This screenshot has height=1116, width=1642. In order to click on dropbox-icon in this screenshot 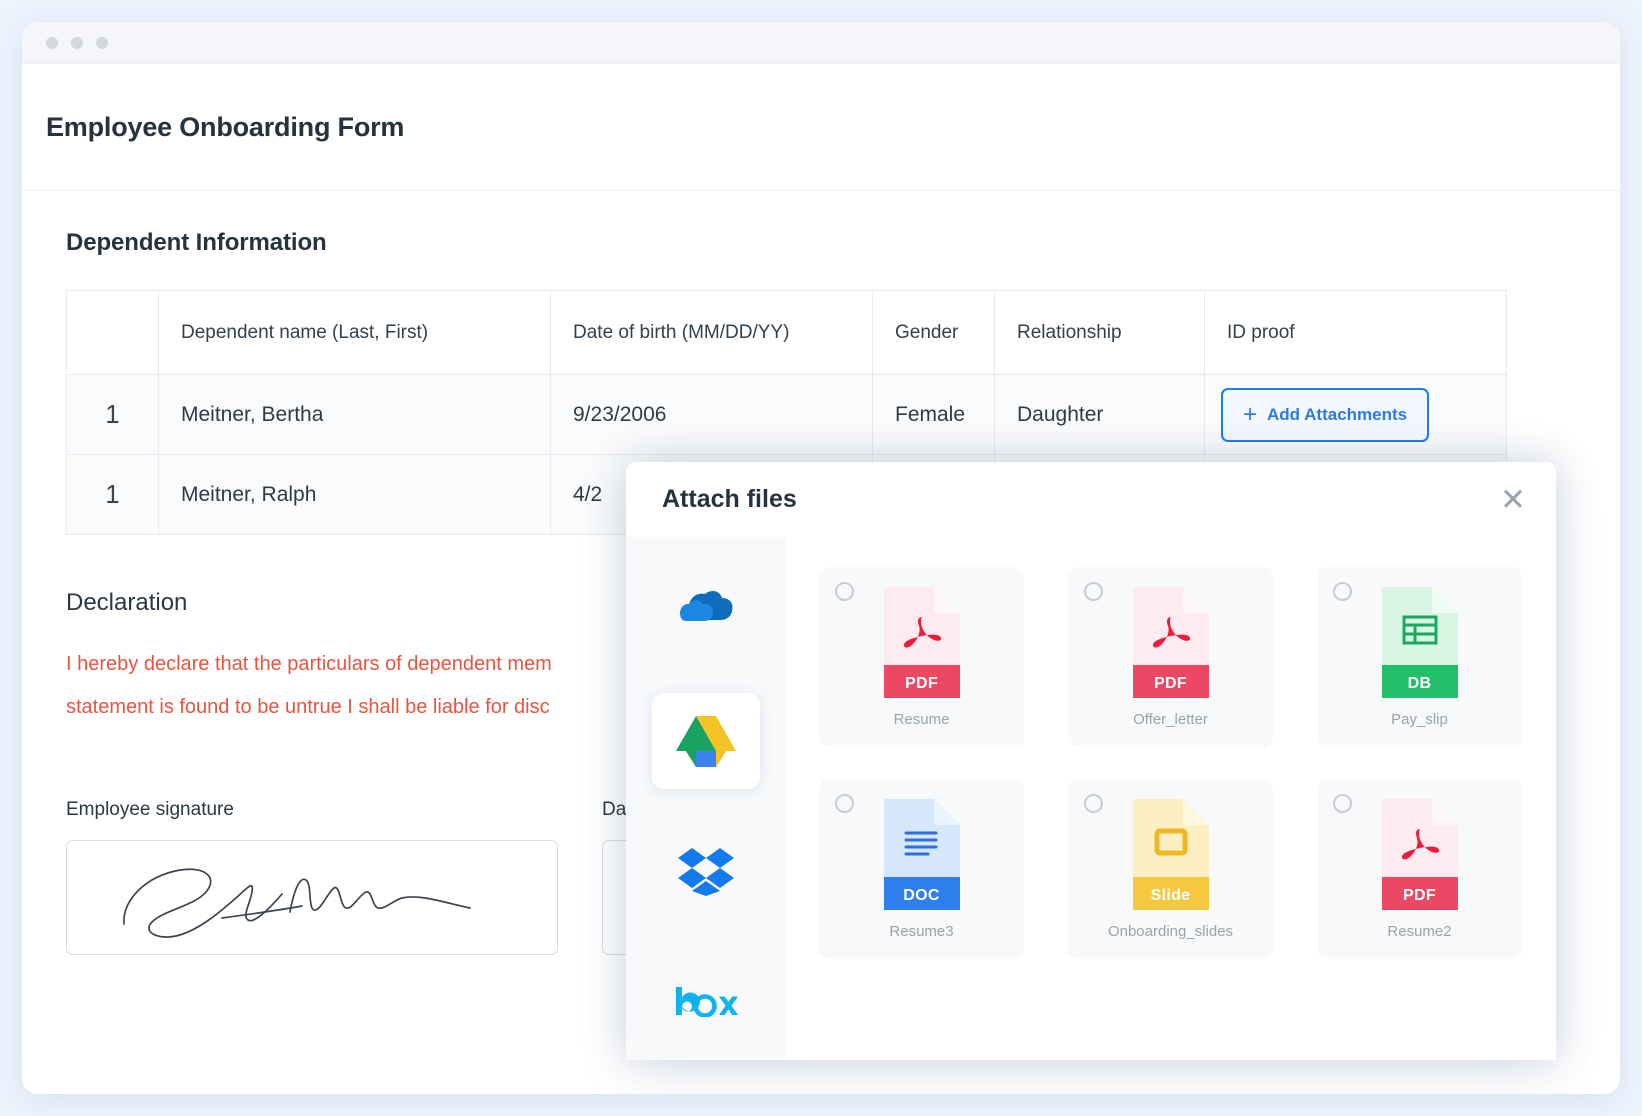, I will do `click(705, 872)`.